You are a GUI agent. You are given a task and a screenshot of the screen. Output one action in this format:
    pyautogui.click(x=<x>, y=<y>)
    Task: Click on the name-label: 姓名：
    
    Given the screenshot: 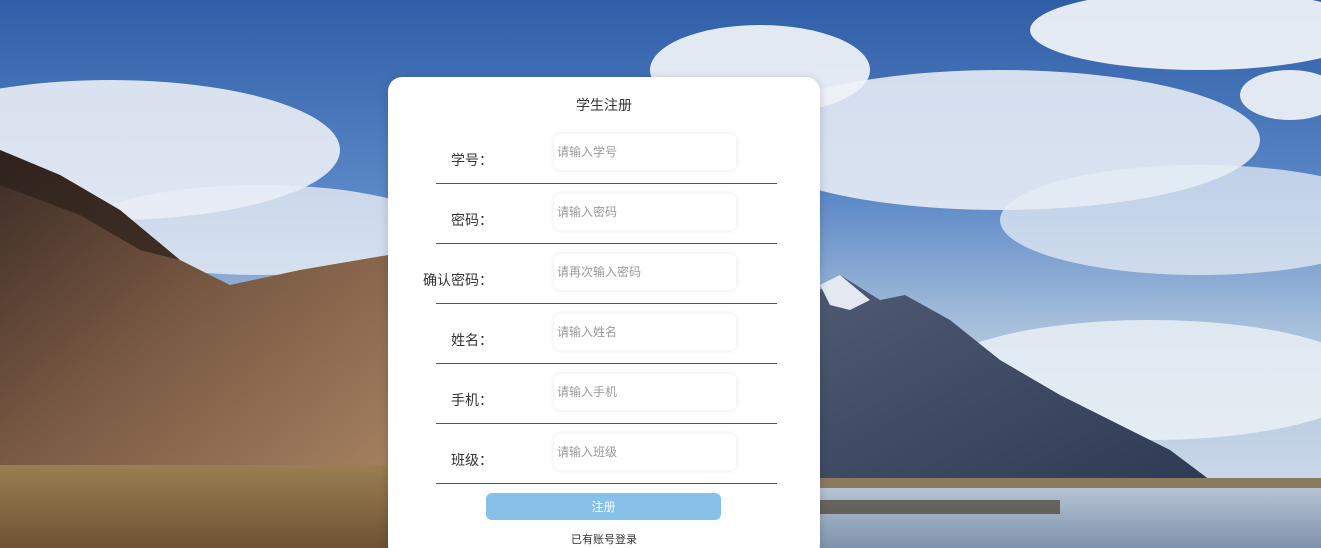 What is the action you would take?
    pyautogui.click(x=472, y=341)
    